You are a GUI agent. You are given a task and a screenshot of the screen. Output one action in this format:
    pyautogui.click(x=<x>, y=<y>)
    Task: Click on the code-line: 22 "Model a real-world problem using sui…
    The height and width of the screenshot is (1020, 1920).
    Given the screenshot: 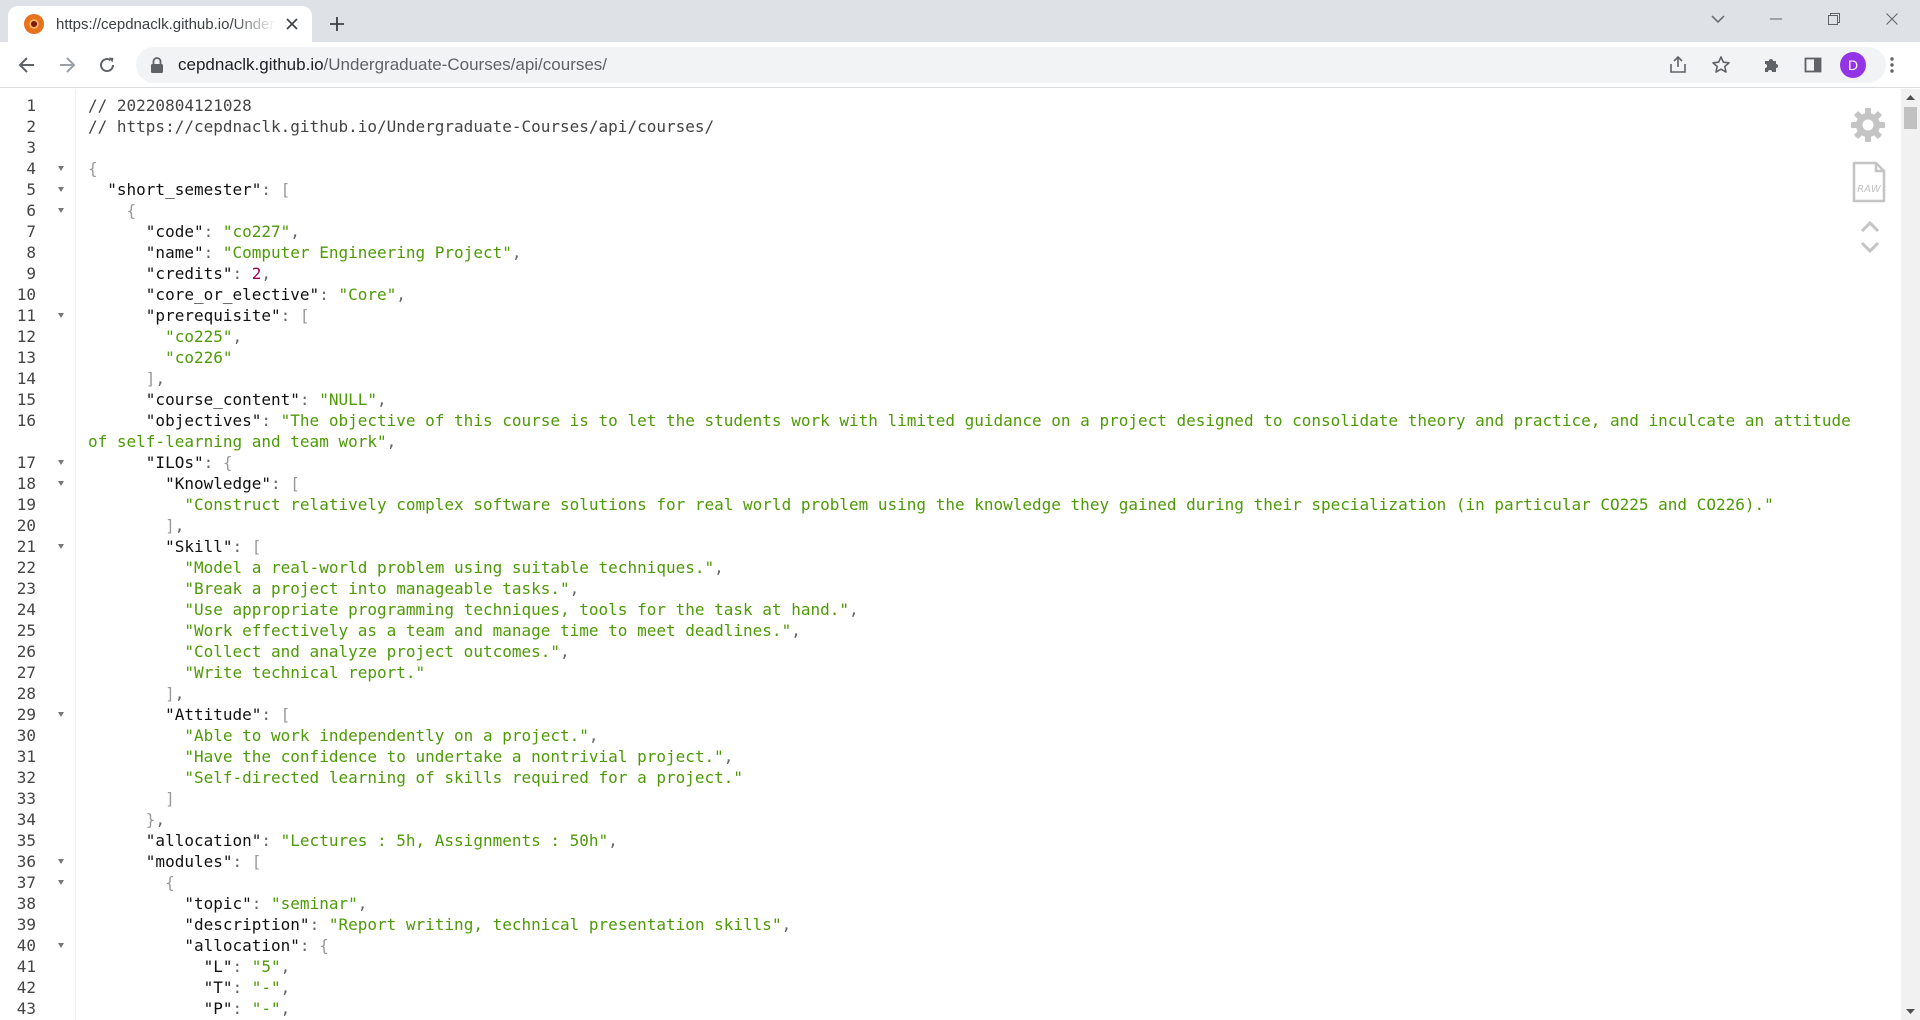 What is the action you would take?
    pyautogui.click(x=950, y=567)
    